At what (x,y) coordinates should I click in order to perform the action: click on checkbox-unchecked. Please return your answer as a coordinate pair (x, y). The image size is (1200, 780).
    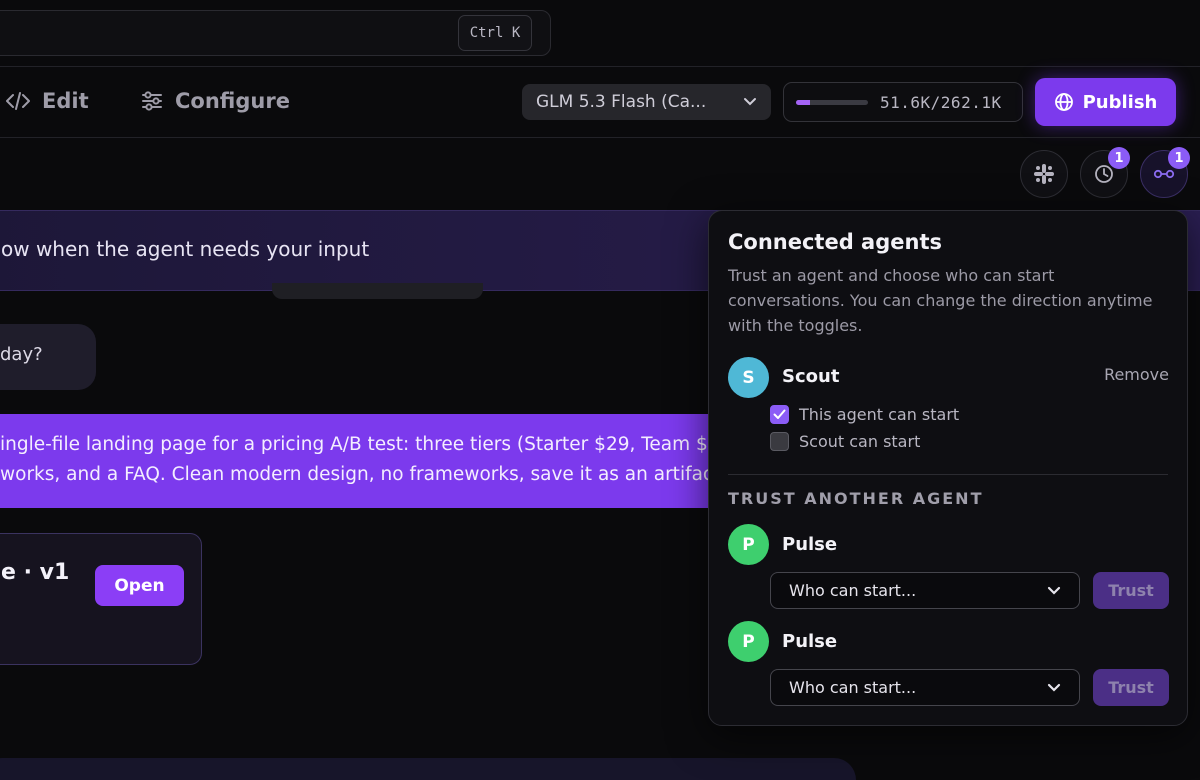
    Looking at the image, I should click on (779, 441).